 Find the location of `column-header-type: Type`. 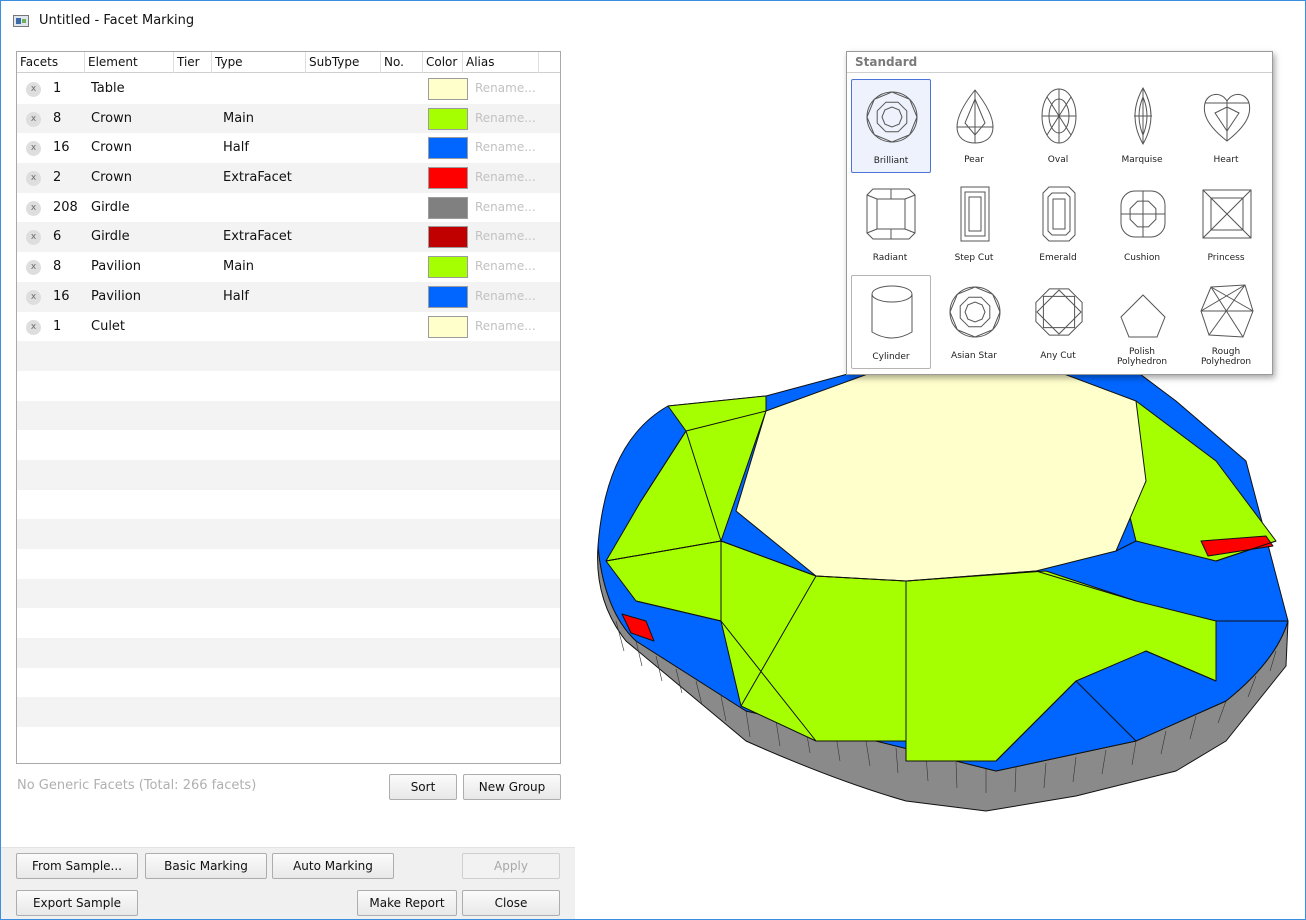

column-header-type: Type is located at coordinates (259, 62).